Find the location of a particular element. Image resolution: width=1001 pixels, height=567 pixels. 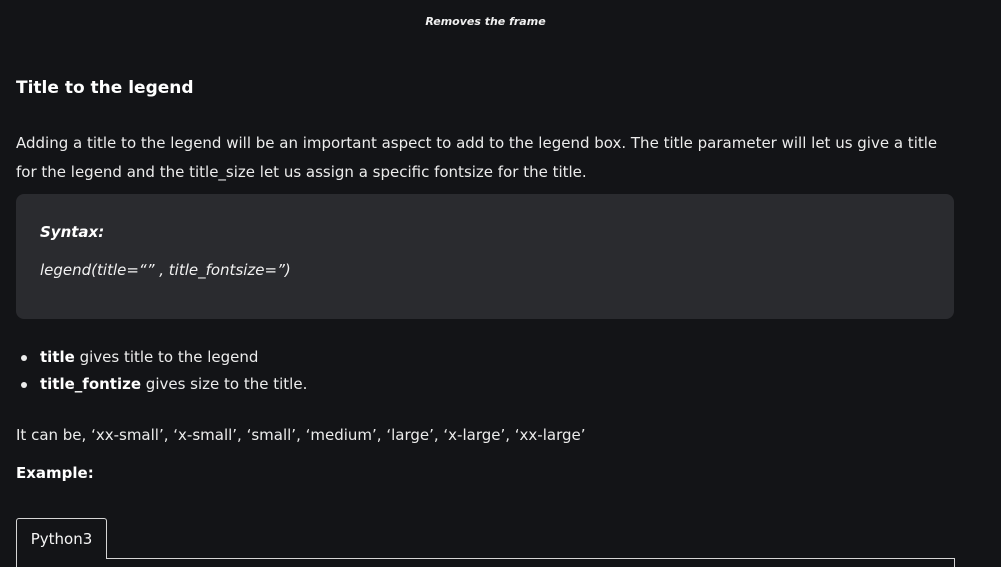

syntax-label: Syntax: is located at coordinates (72, 232).